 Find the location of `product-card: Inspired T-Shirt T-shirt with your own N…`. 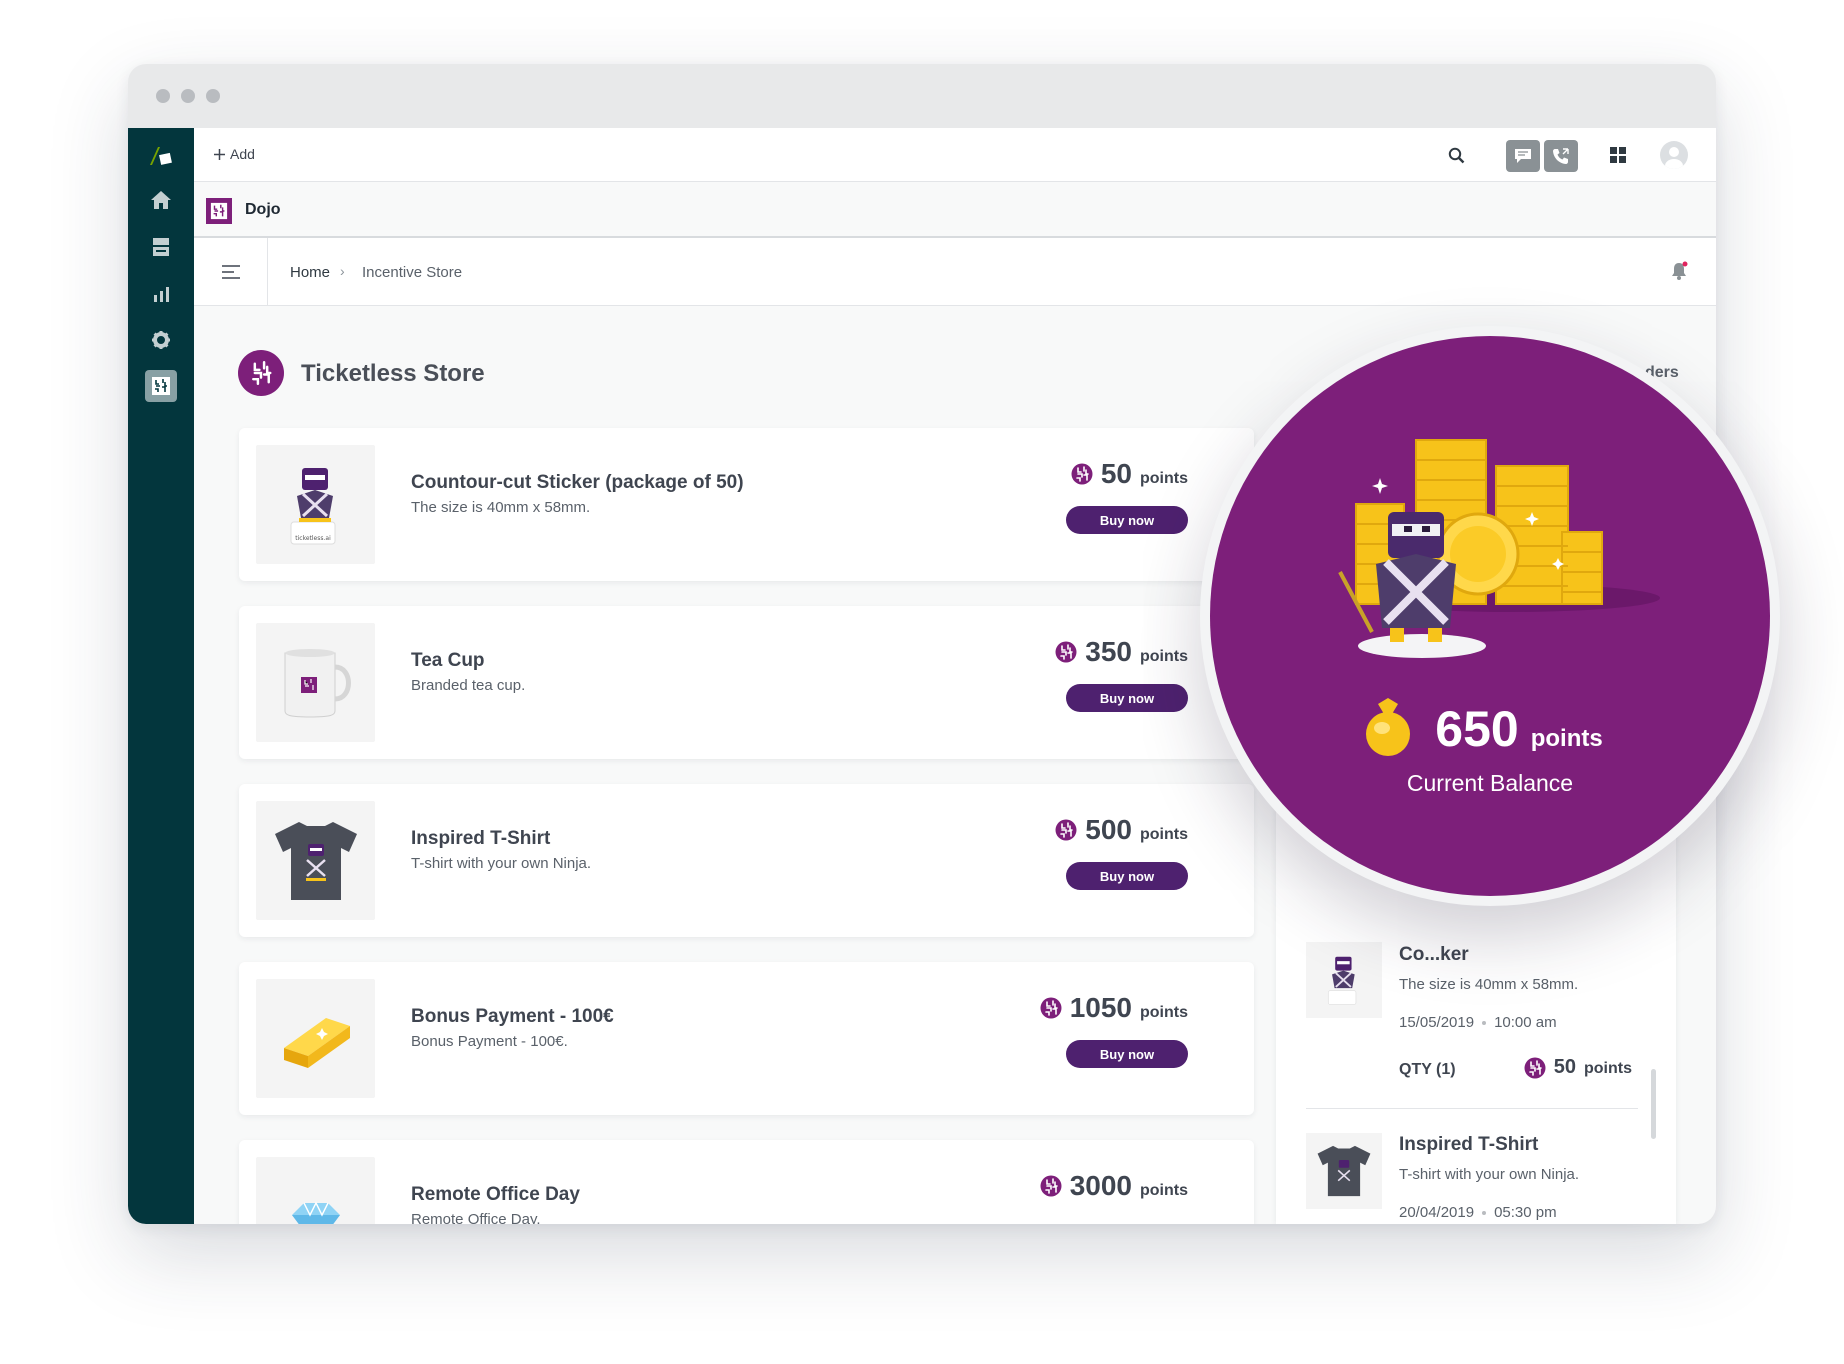

product-card: Inspired T-Shirt T-shirt with your own N… is located at coordinates (746, 860).